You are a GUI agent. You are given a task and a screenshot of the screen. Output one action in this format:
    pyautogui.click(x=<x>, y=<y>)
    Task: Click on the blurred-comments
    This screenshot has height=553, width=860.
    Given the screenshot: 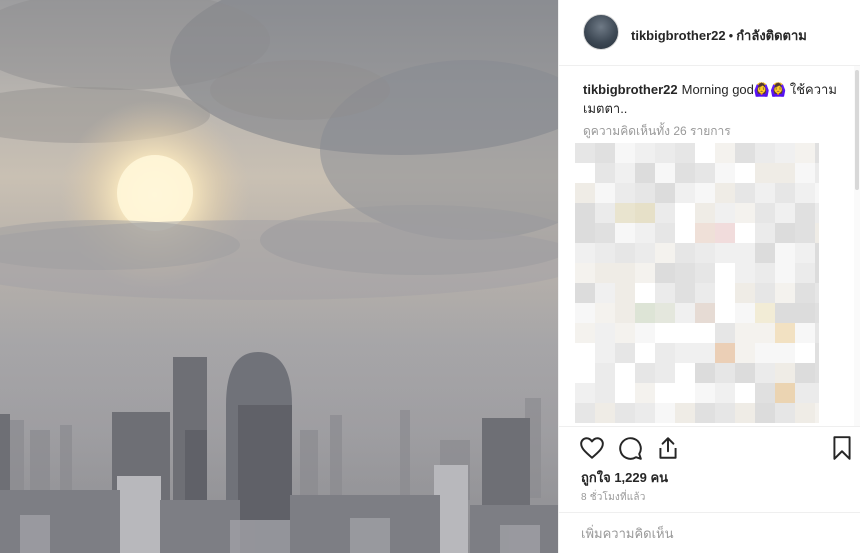 What is the action you would take?
    pyautogui.click(x=697, y=283)
    